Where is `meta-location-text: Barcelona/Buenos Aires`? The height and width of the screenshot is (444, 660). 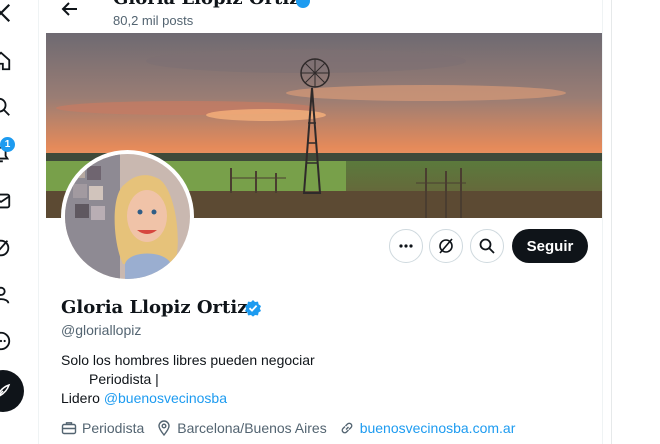
meta-location-text: Barcelona/Buenos Aires is located at coordinates (252, 428).